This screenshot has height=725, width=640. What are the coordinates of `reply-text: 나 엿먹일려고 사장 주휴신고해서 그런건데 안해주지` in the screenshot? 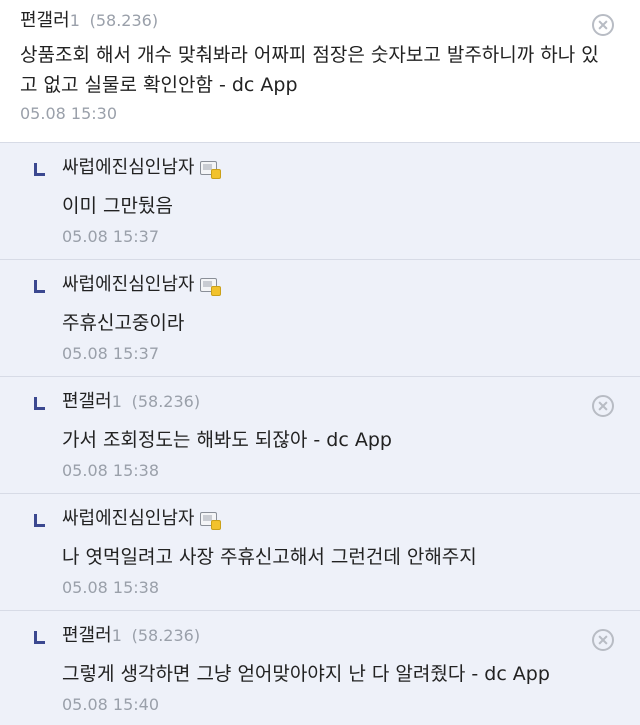 It's located at (269, 557).